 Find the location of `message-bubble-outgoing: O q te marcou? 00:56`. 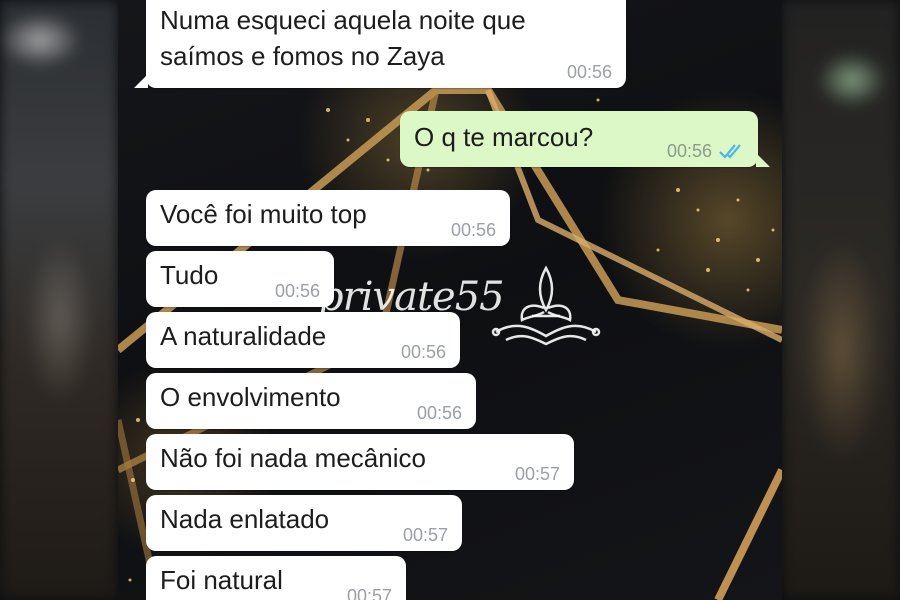

message-bubble-outgoing: O q te marcou? 00:56 is located at coordinates (585, 139).